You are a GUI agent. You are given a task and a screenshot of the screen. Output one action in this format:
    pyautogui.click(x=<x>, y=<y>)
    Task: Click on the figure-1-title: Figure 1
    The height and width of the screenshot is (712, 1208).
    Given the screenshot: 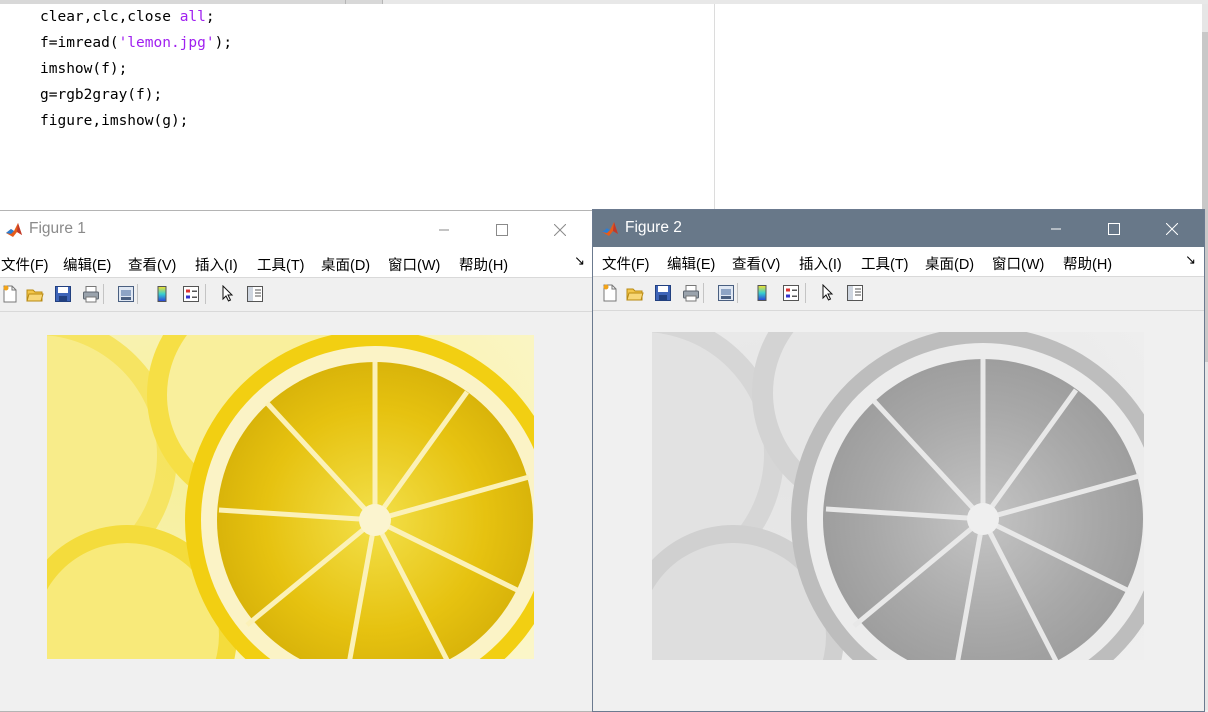 What is the action you would take?
    pyautogui.click(x=57, y=228)
    